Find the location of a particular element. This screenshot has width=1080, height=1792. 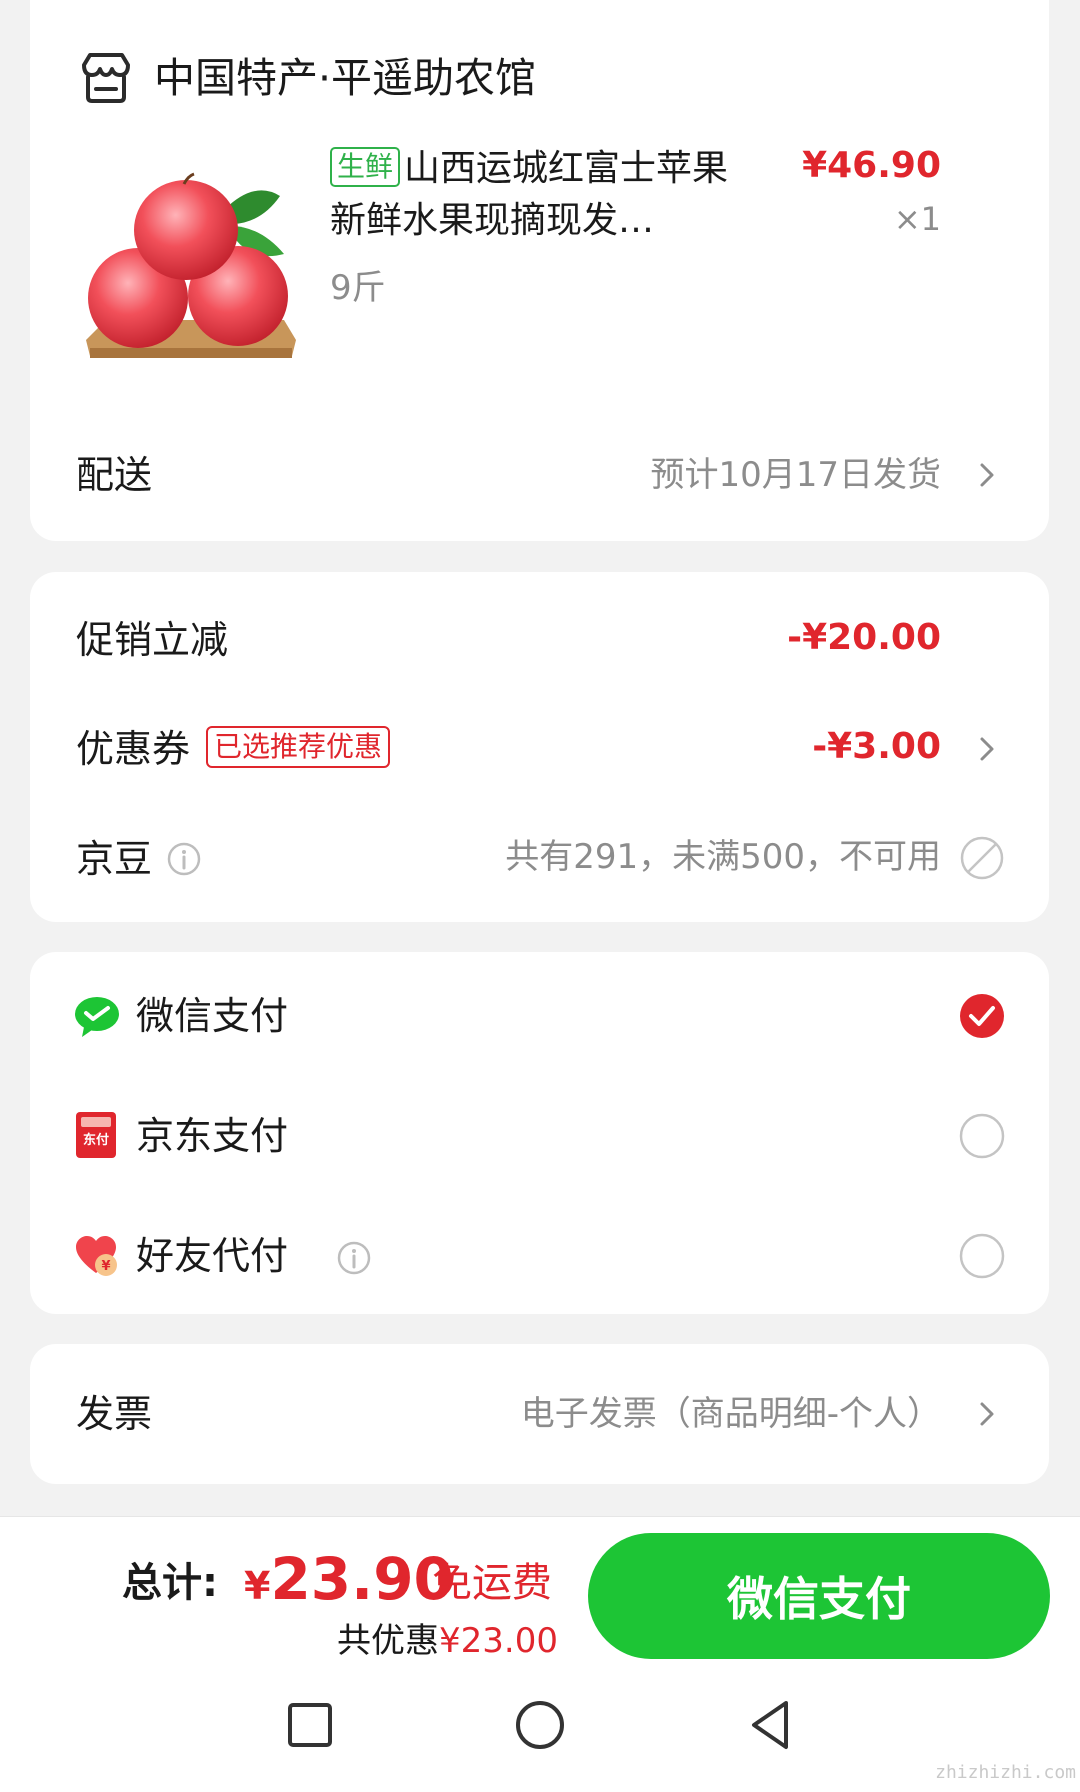

invoice-card: 发票 电子发票（商品明细-个人） is located at coordinates (539, 1414).